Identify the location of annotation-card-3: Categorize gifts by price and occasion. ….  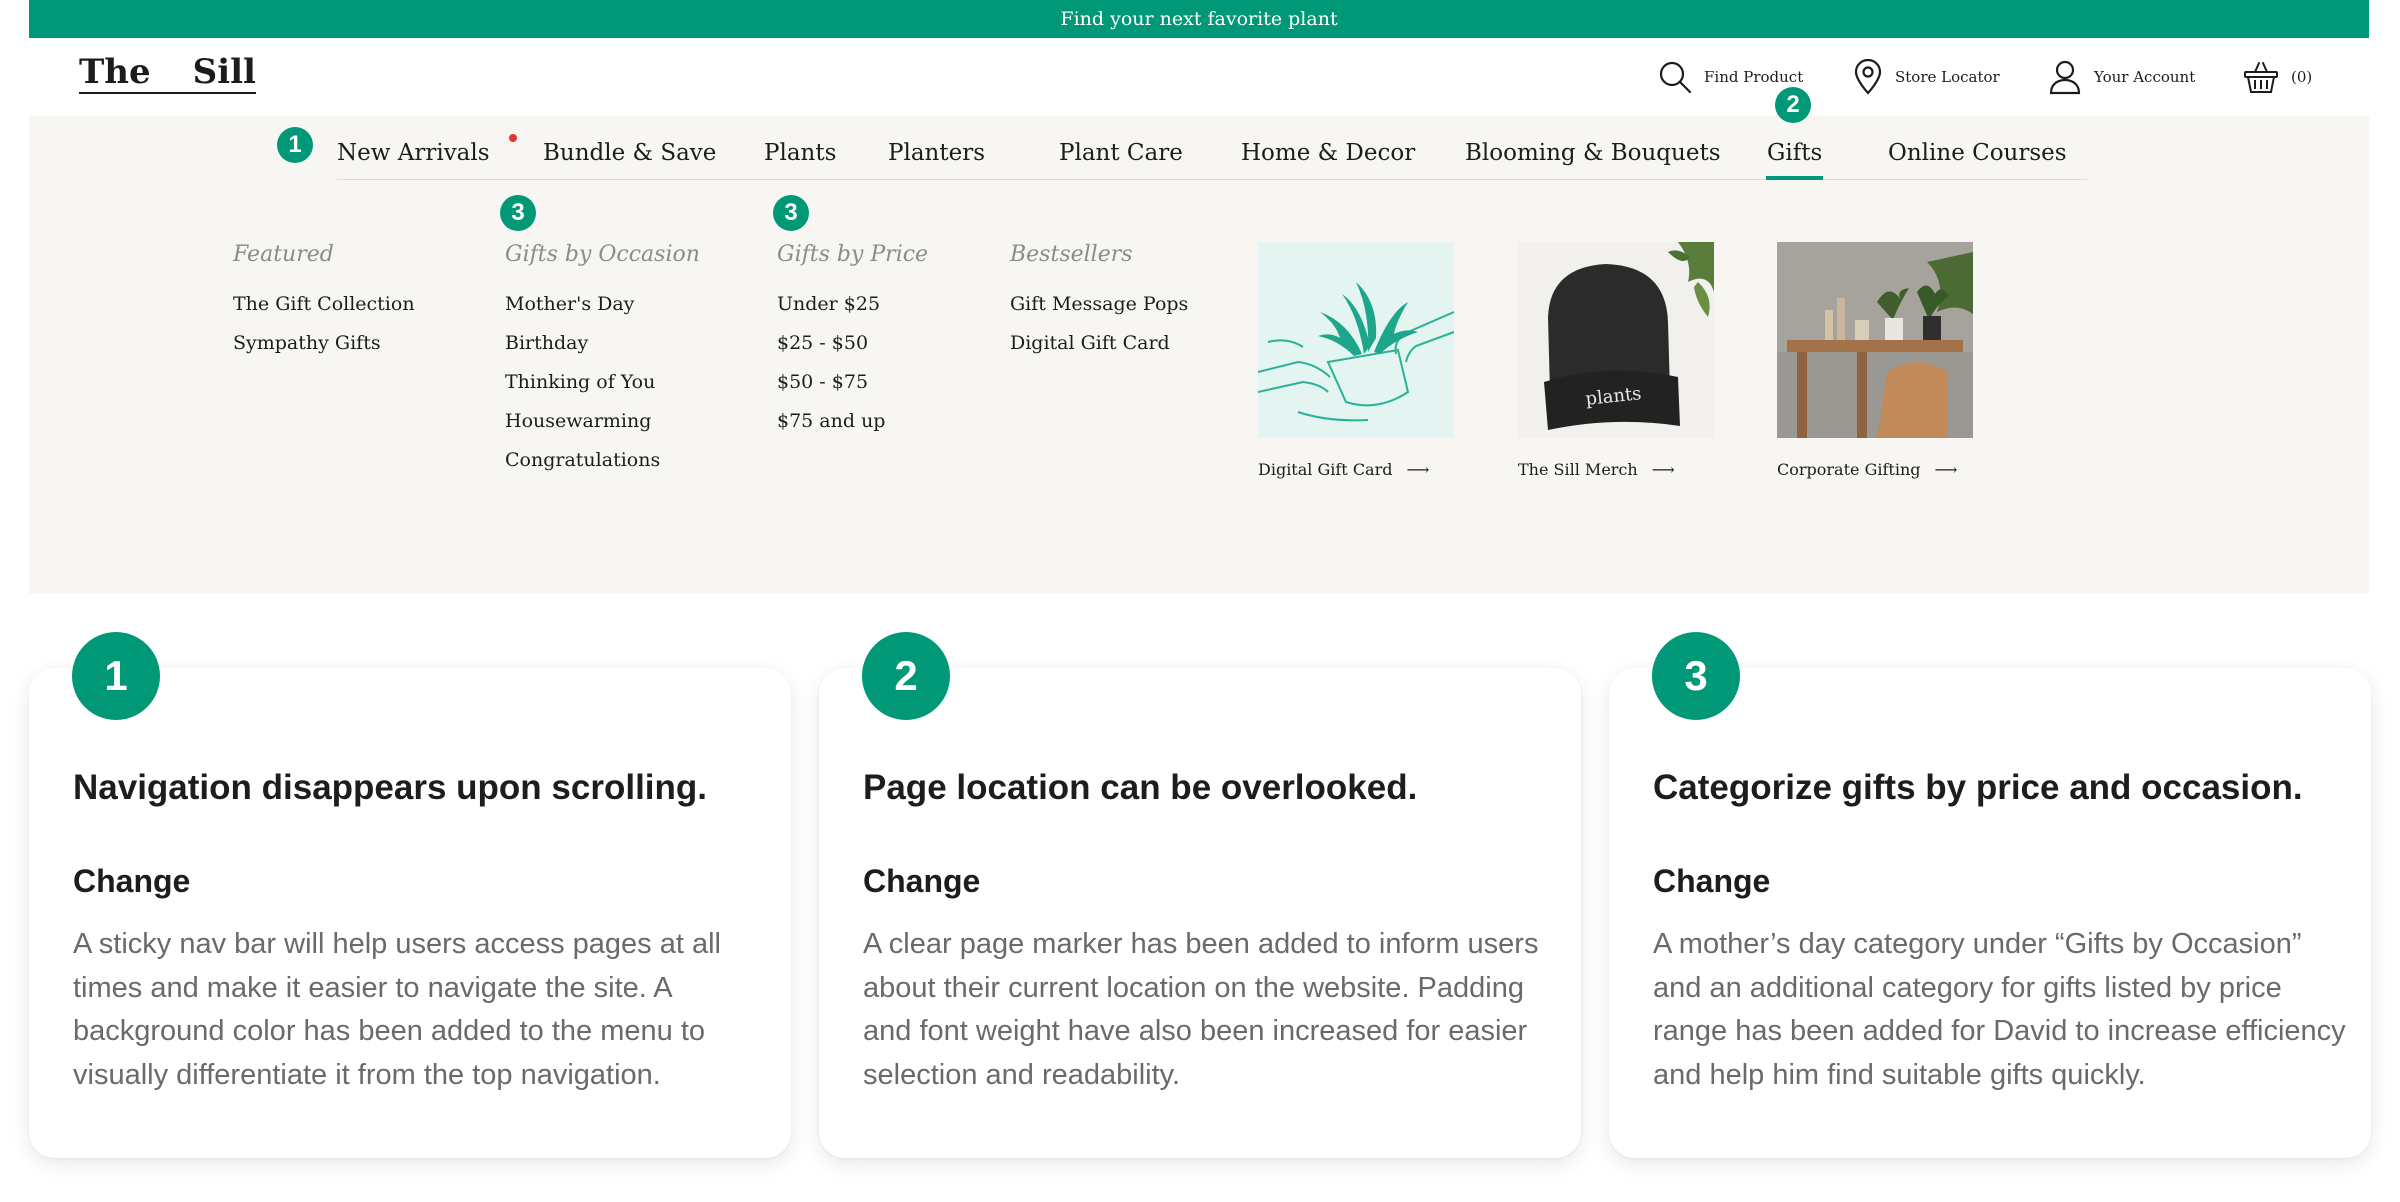
(1990, 913).